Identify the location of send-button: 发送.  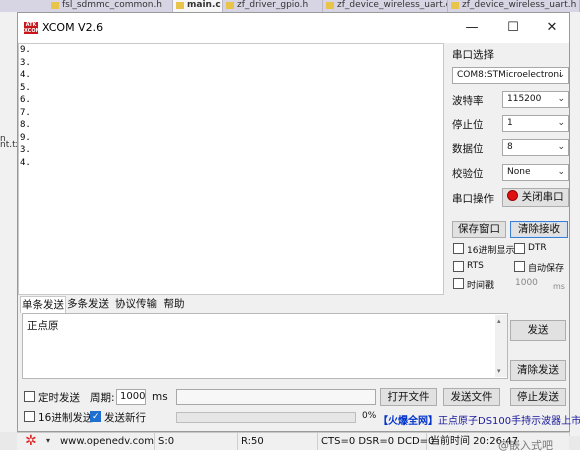
(538, 330).